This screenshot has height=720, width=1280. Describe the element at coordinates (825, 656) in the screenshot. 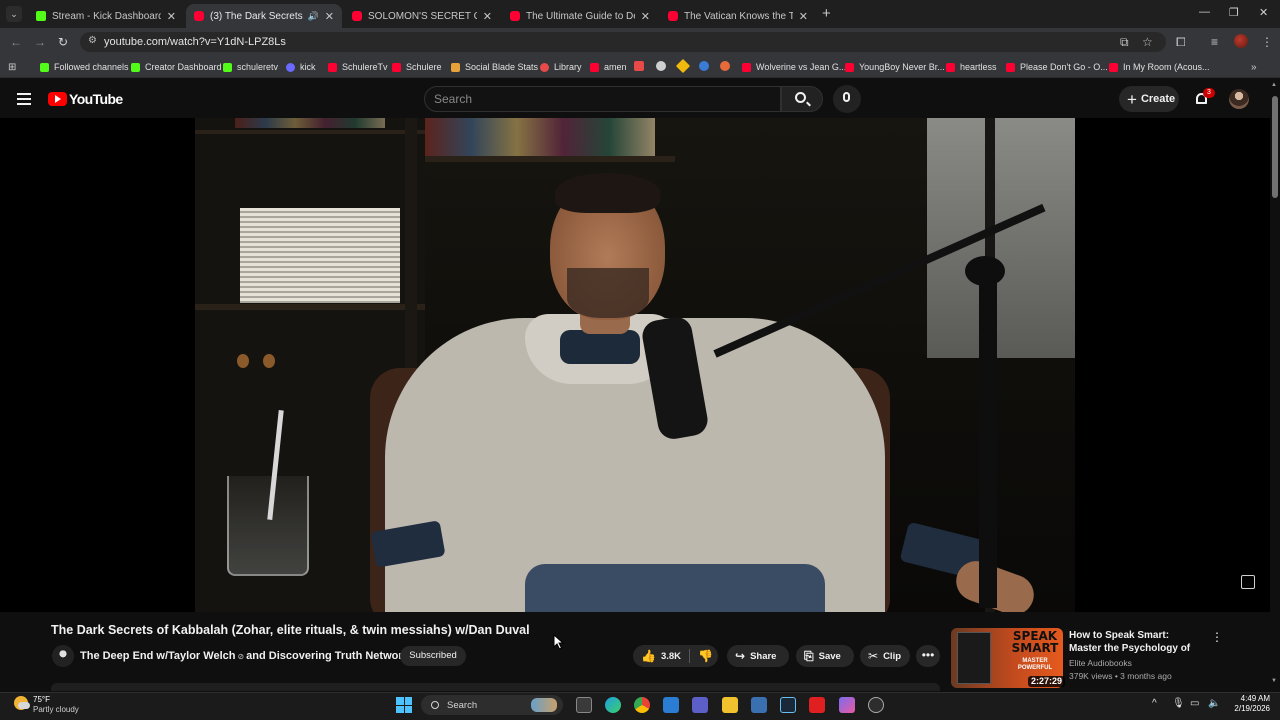

I see `save-button: ⎘ Save` at that location.